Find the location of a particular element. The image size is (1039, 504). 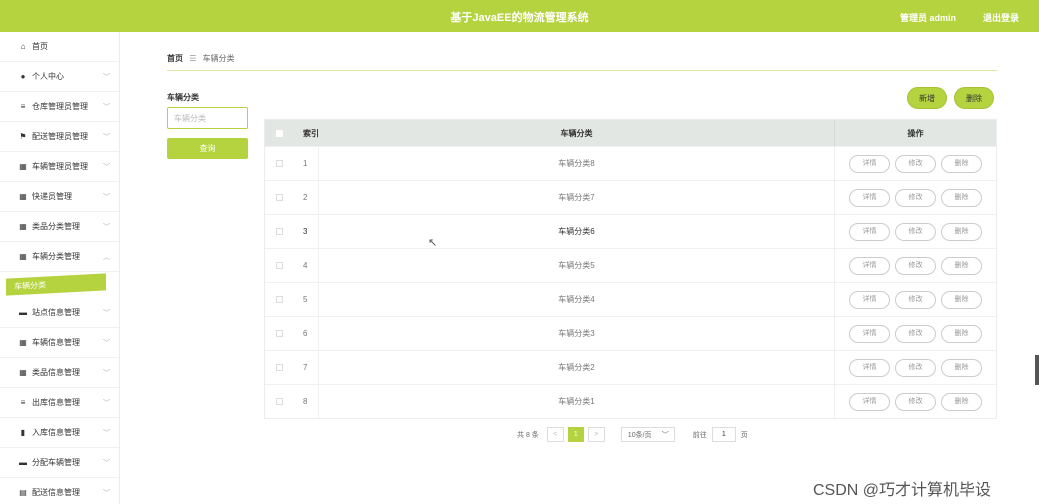

sidebar-item-label: 车辆信息管理 is located at coordinates (56, 342).